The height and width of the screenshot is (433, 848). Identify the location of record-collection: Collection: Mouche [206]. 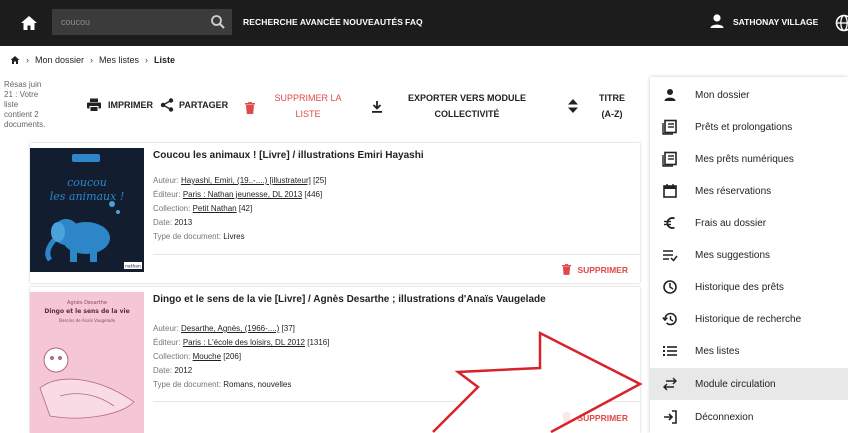
(197, 356).